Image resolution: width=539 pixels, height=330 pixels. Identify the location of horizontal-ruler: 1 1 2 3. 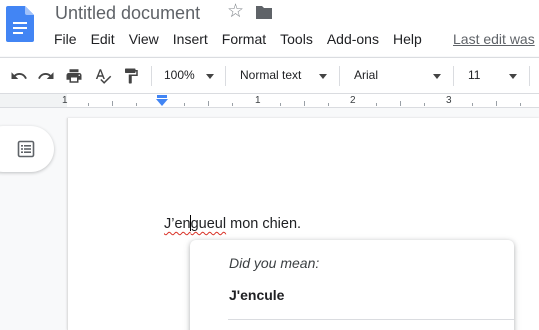
(269, 101).